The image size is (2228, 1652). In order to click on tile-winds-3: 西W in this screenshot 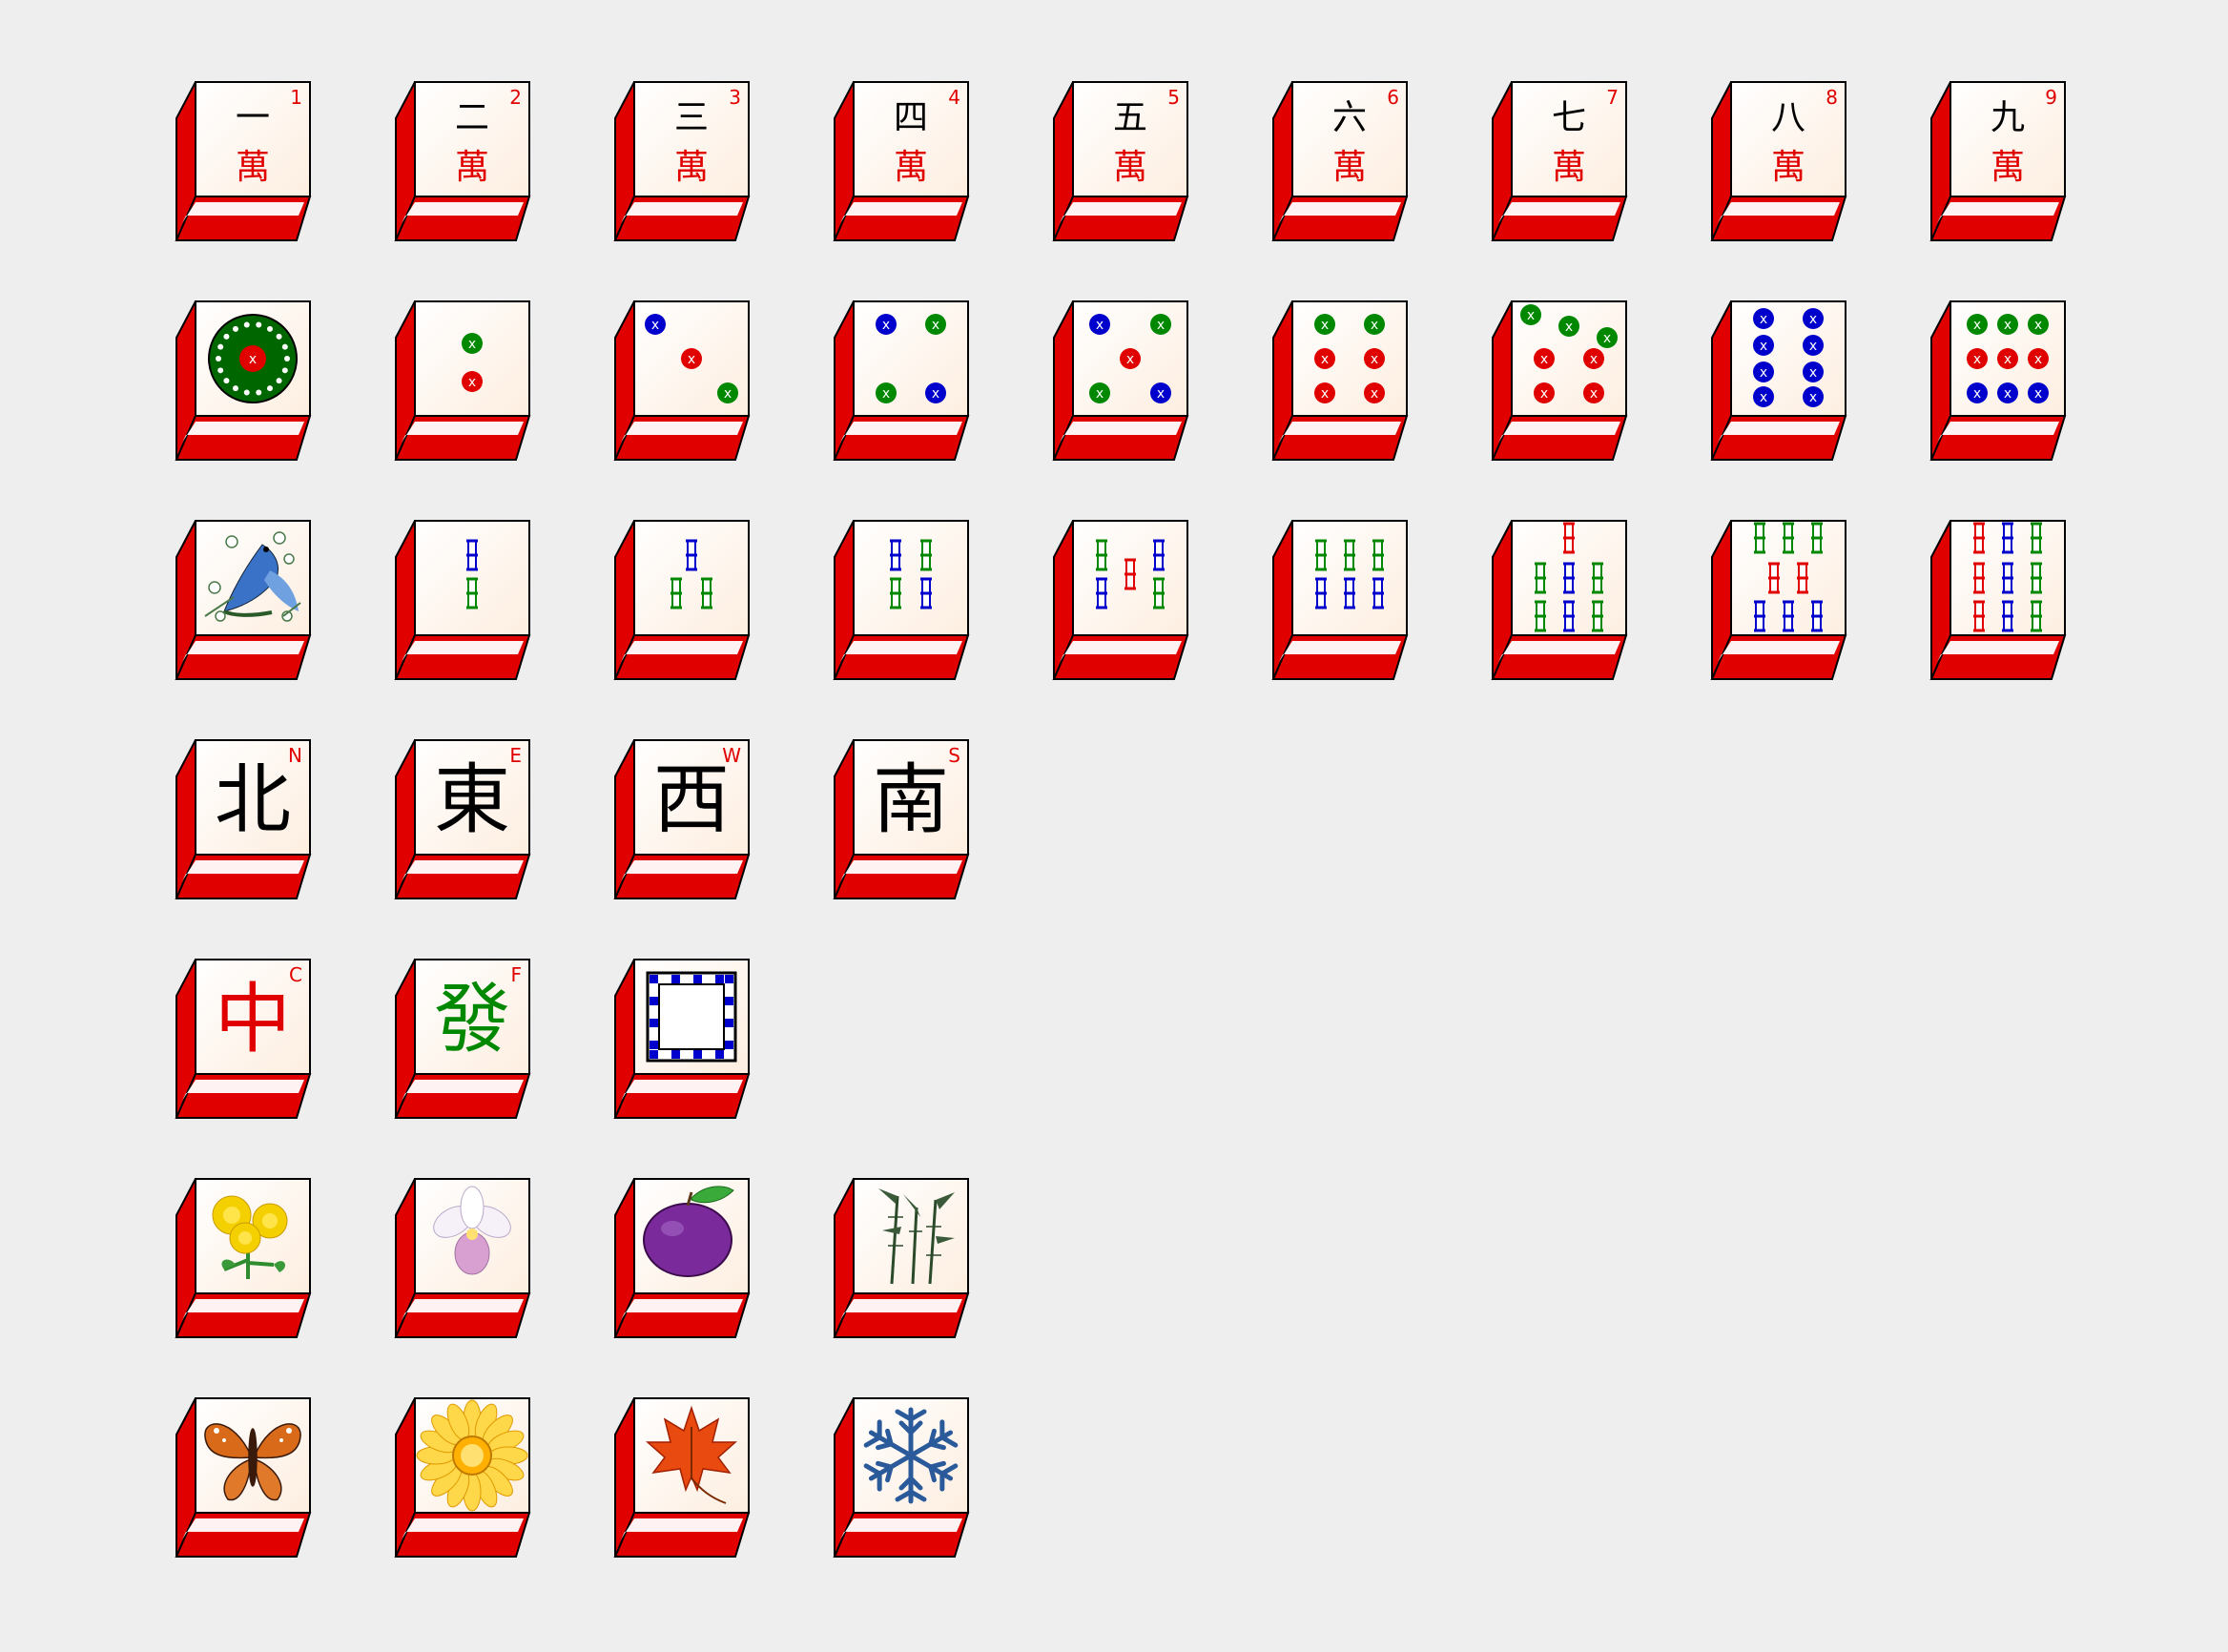, I will do `click(685, 821)`.